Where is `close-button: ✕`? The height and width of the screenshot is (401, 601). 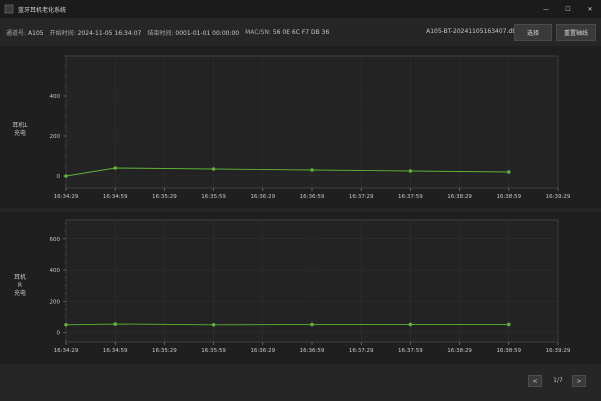
close-button: ✕ is located at coordinates (590, 9).